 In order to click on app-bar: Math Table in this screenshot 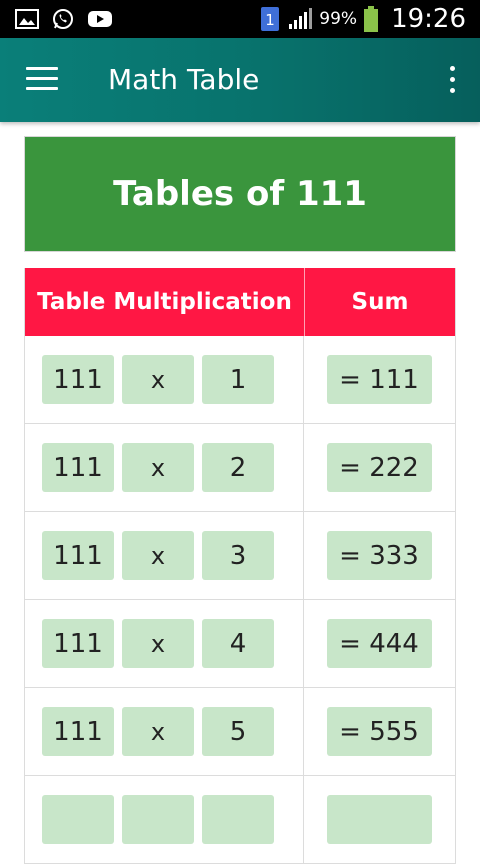, I will do `click(240, 80)`.